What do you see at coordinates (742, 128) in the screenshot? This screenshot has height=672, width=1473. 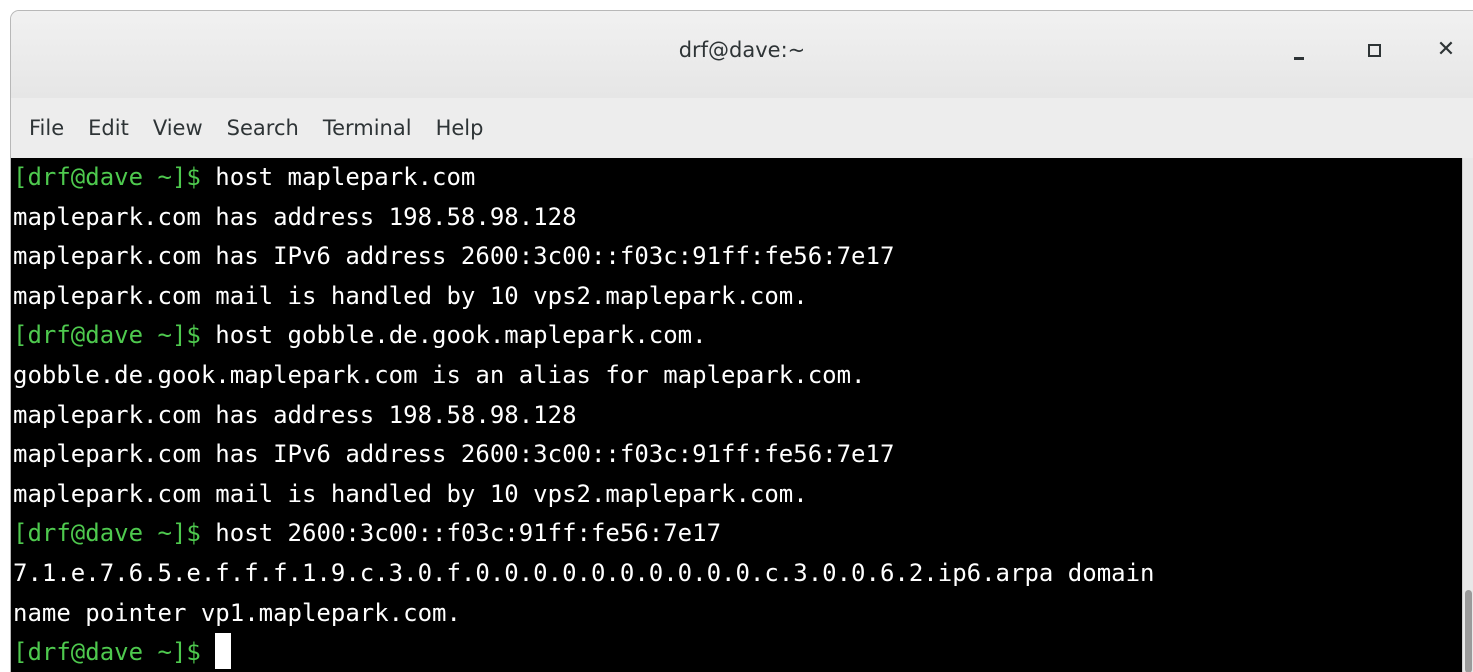 I see `menu-bar: File Edit View Search Terminal Help` at bounding box center [742, 128].